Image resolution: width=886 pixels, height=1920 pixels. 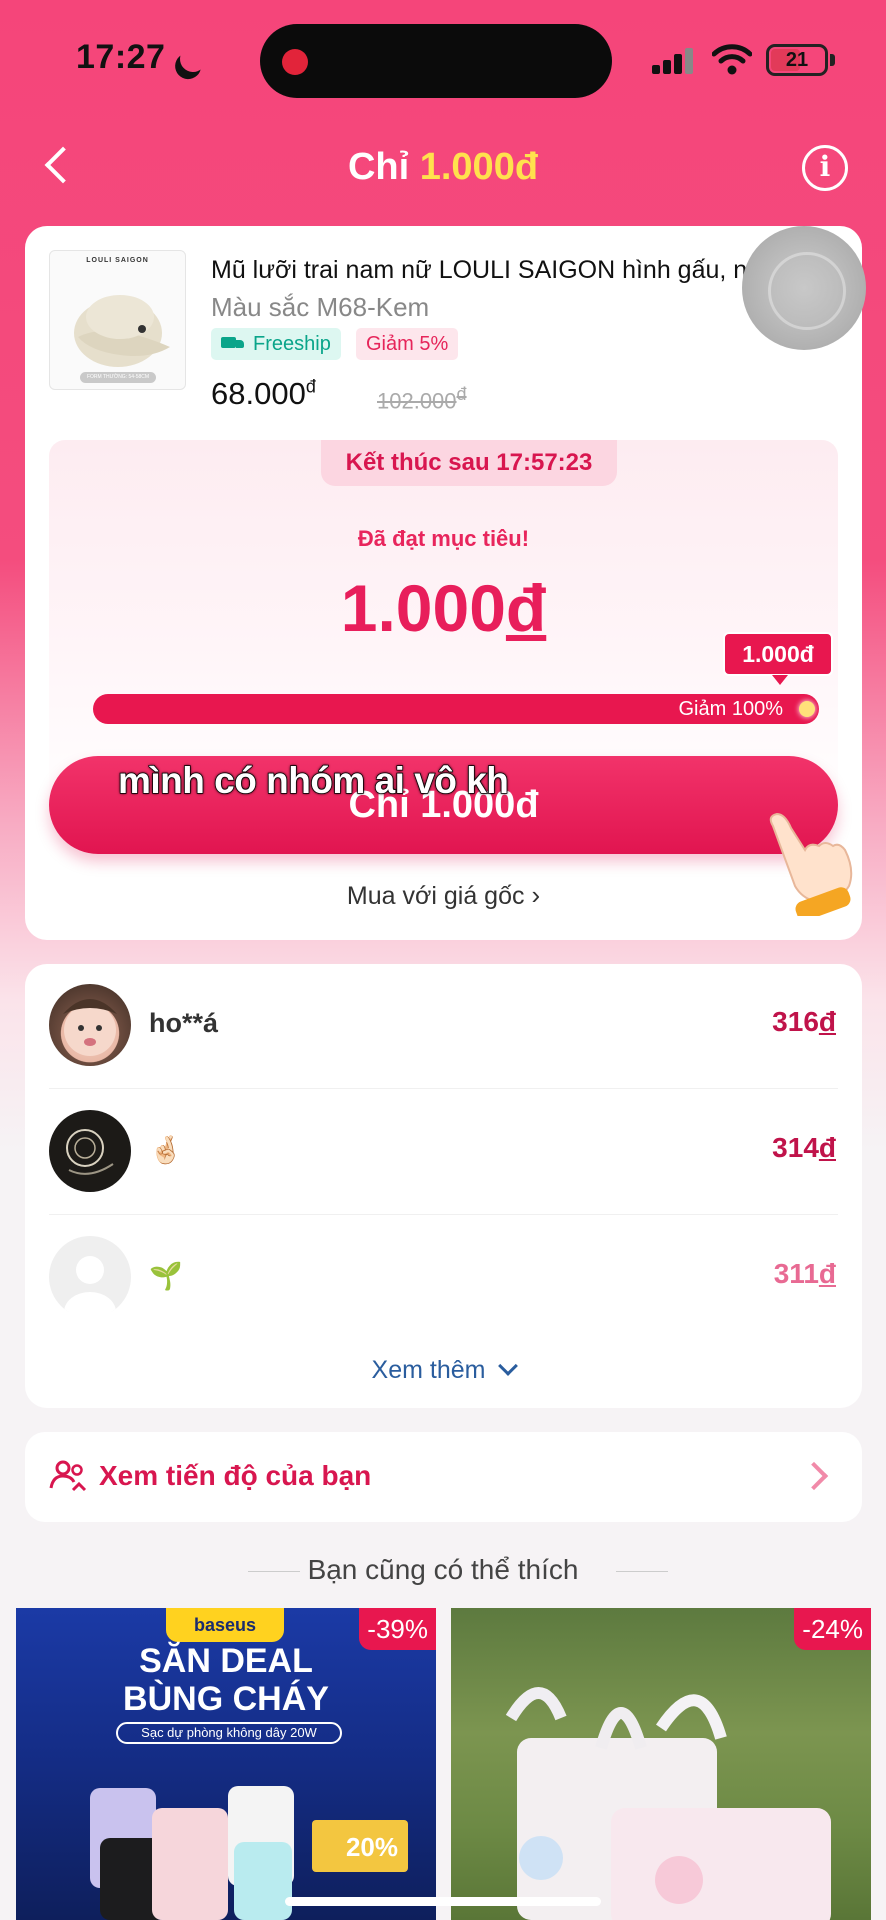 What do you see at coordinates (226, 1699) in the screenshot?
I see `promo-line-2: BÙNG CHÁY` at bounding box center [226, 1699].